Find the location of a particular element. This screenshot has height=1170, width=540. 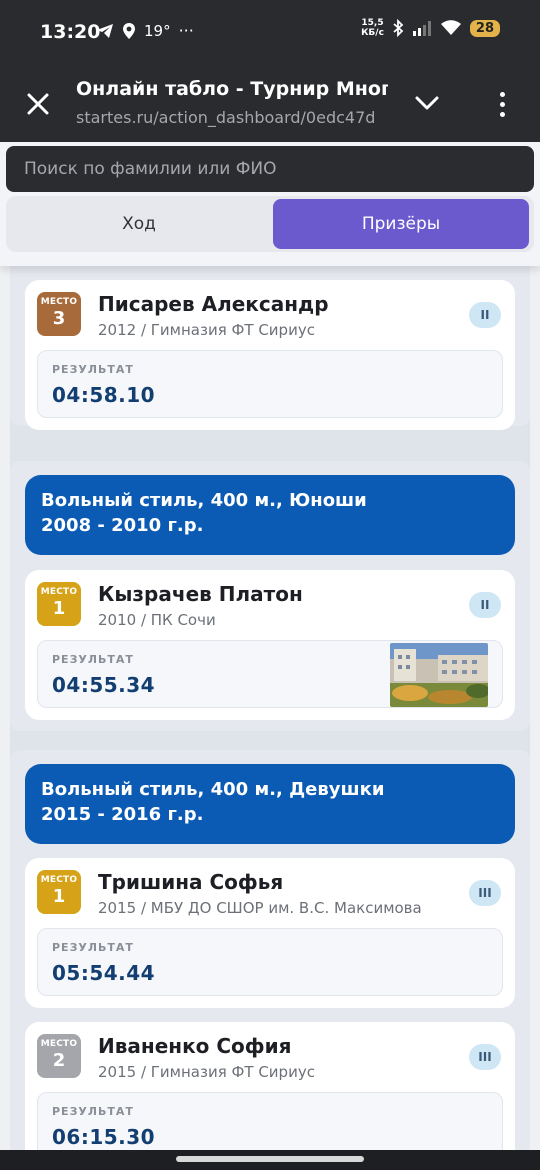

status-system-icons: 15,5 КБ/с 28 is located at coordinates (430, 28).